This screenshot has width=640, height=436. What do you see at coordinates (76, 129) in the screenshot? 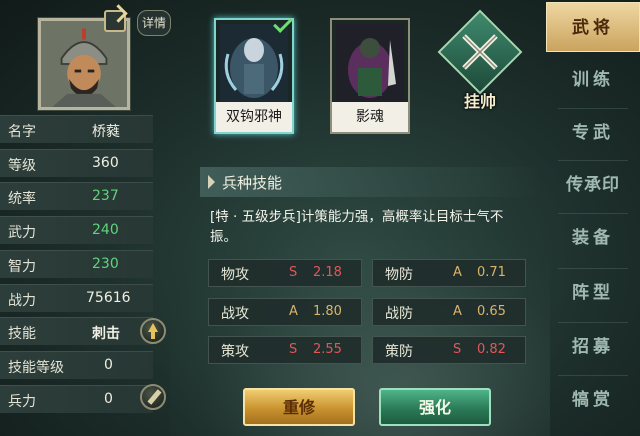
I see `stat-row-name: 名字 桥蕤` at bounding box center [76, 129].